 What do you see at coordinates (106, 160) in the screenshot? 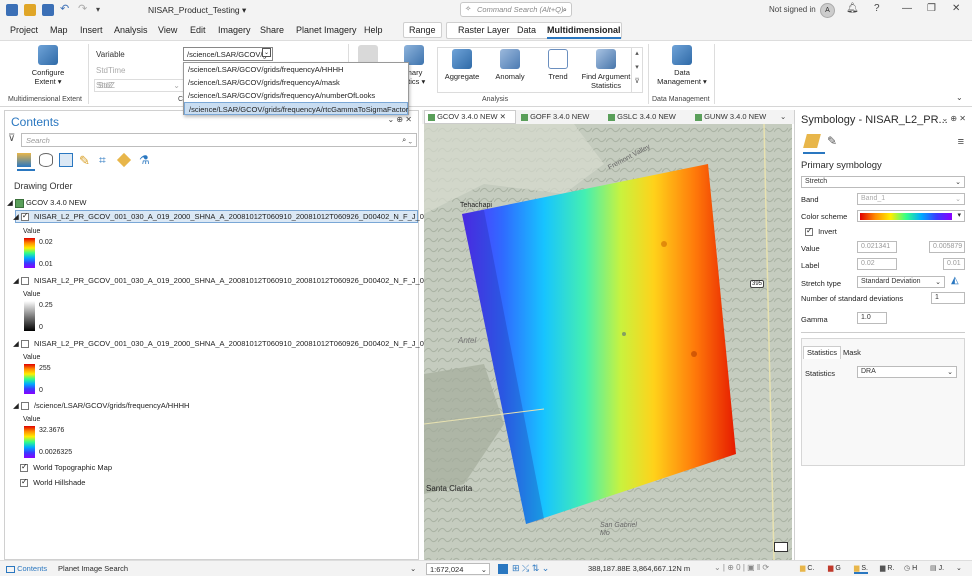
I see `list-by-snapping-icon: ⌗` at bounding box center [106, 160].